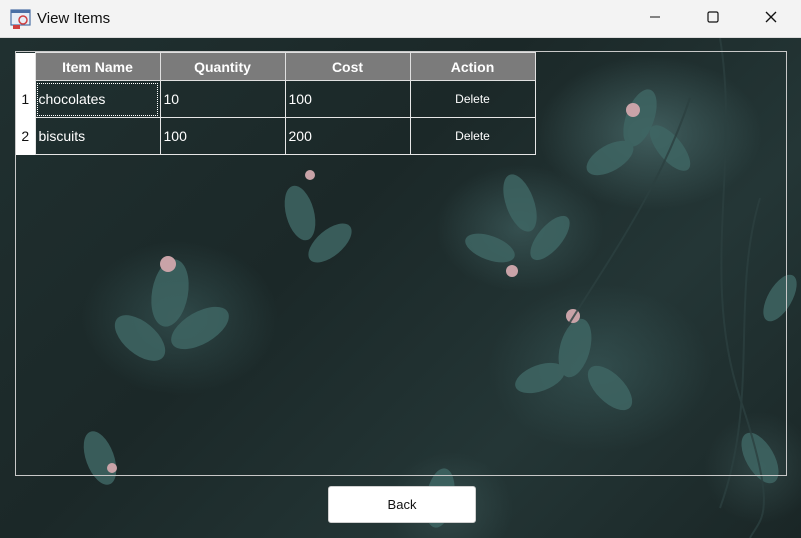 The width and height of the screenshot is (801, 538). Describe the element at coordinates (25, 99) in the screenshot. I see `row-number: 1` at that location.